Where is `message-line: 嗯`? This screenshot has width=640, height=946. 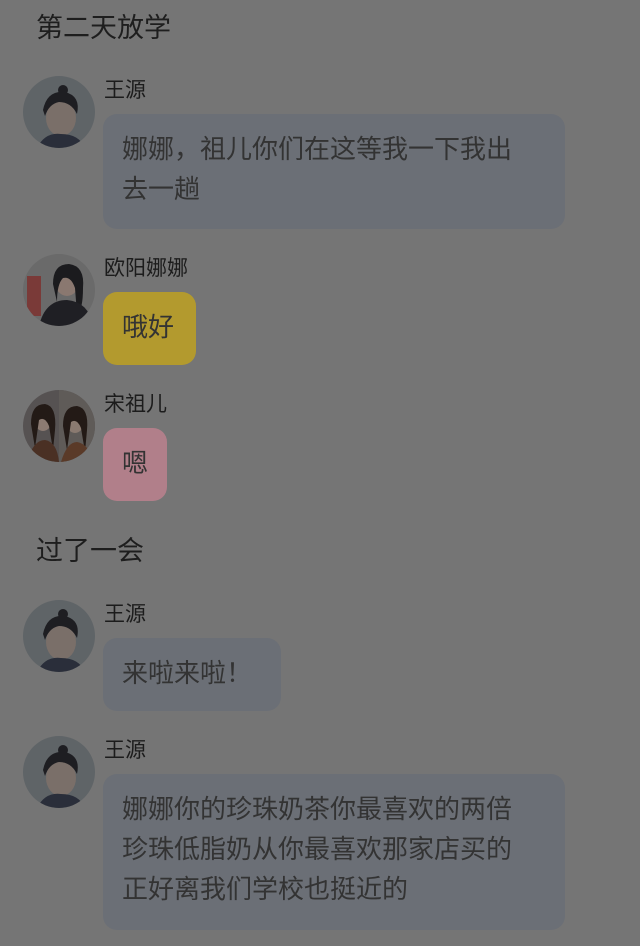 message-line: 嗯 is located at coordinates (135, 464).